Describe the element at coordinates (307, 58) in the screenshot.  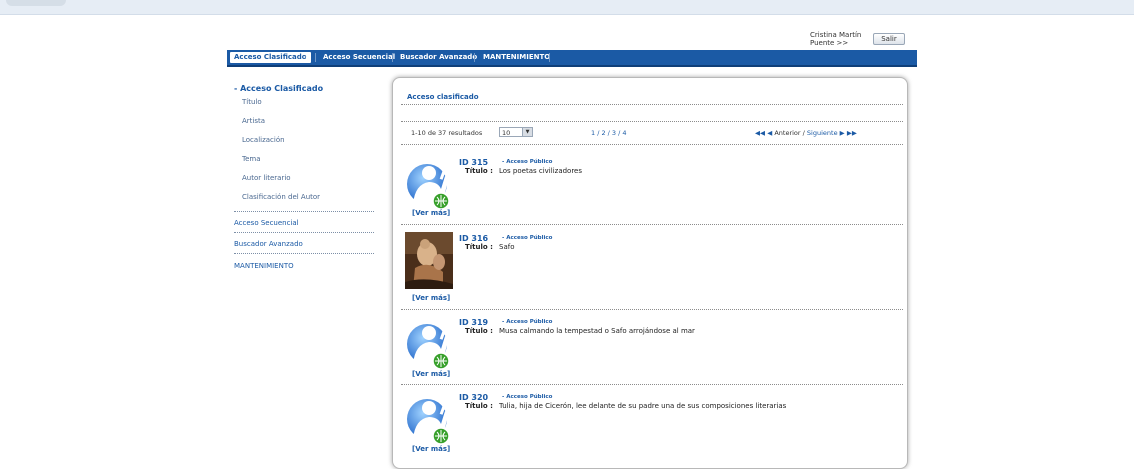
I see `chevron-down-icon: ▾` at that location.